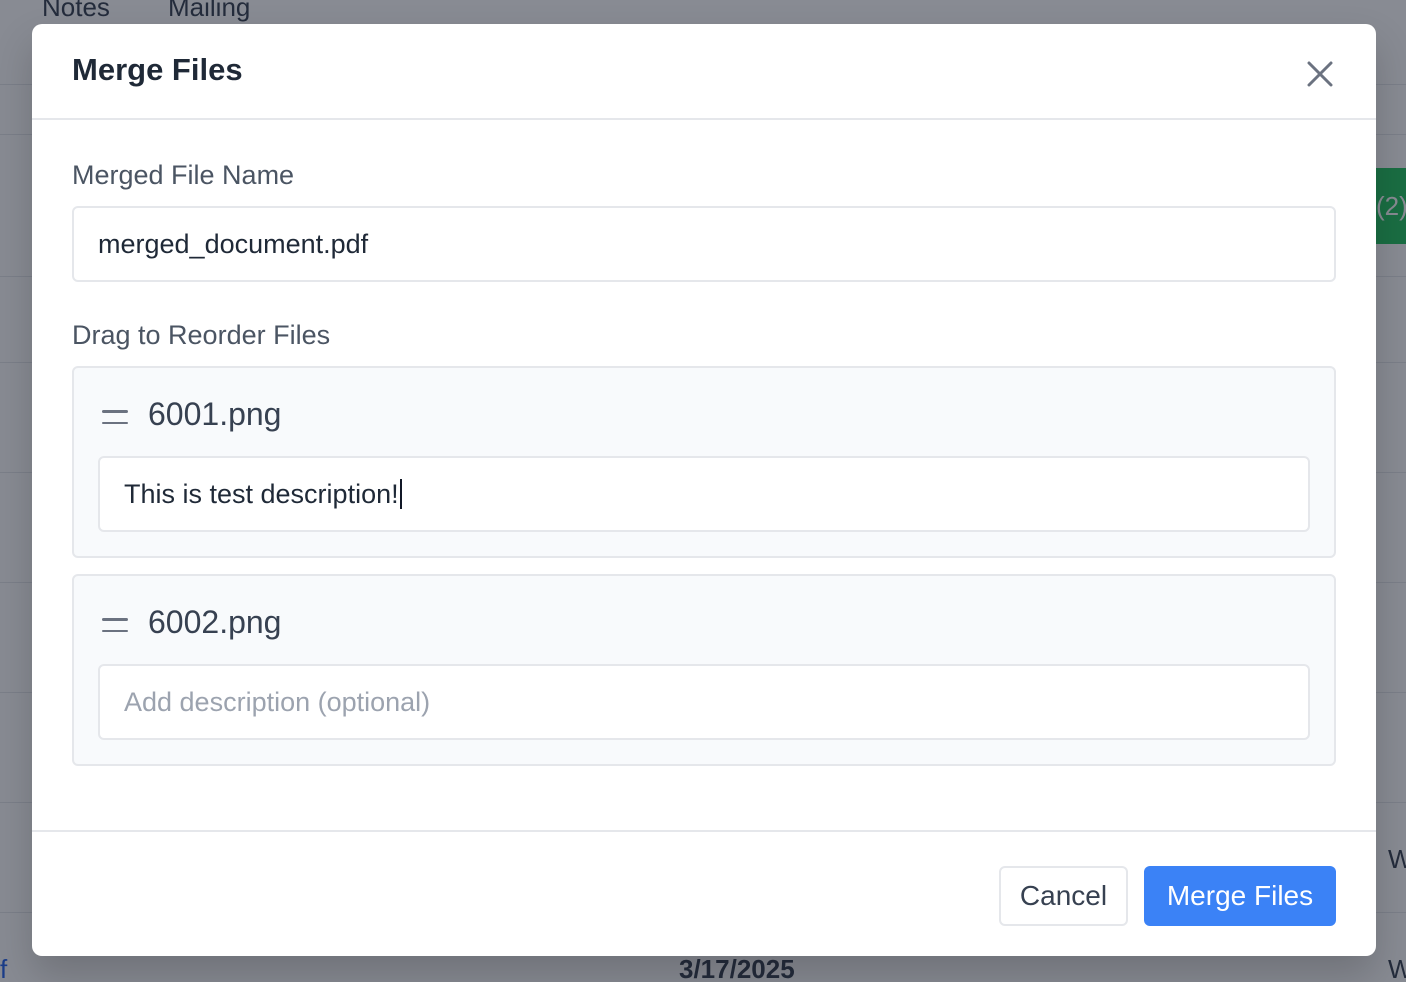 Image resolution: width=1406 pixels, height=982 pixels. I want to click on file-description-input, so click(704, 702).